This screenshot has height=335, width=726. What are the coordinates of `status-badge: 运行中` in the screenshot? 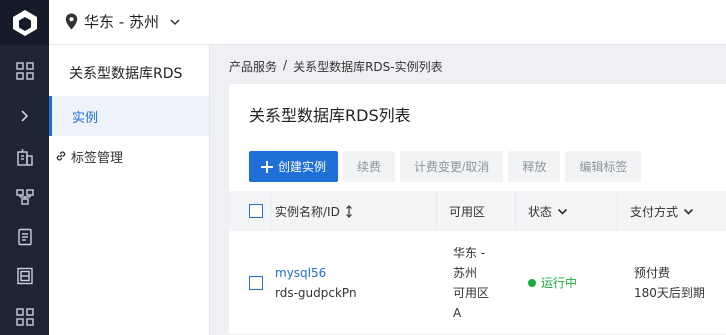 It's located at (552, 282).